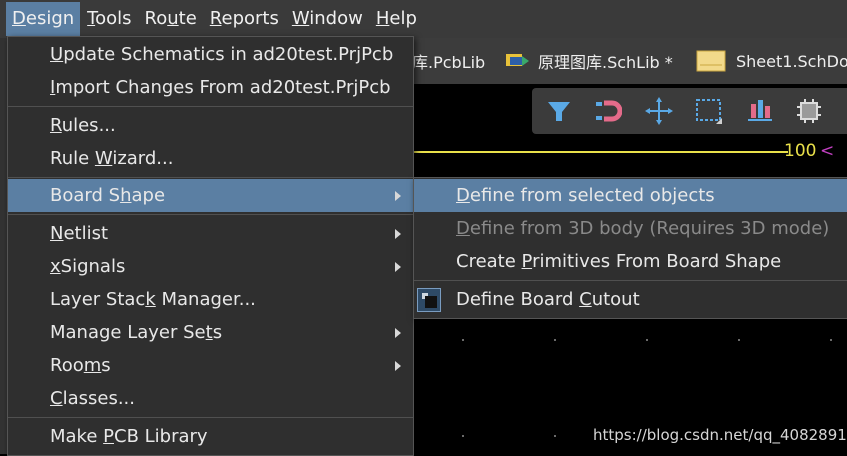  I want to click on menu-reports: Reports, so click(244, 19).